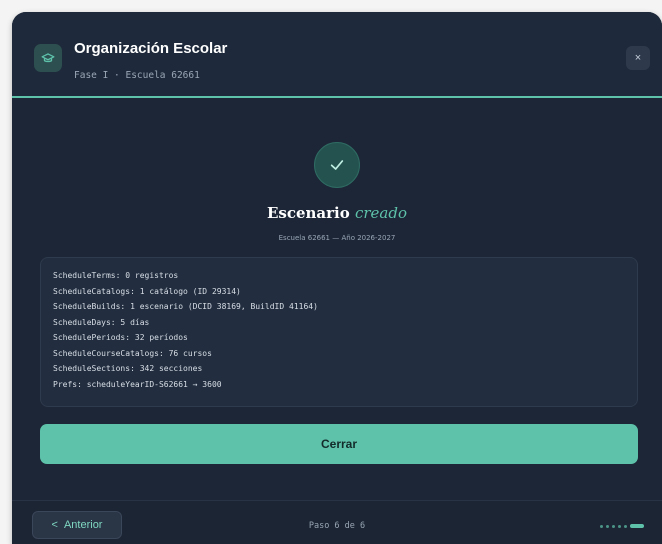  Describe the element at coordinates (339, 444) in the screenshot. I see `close-button: Cerrar` at that location.